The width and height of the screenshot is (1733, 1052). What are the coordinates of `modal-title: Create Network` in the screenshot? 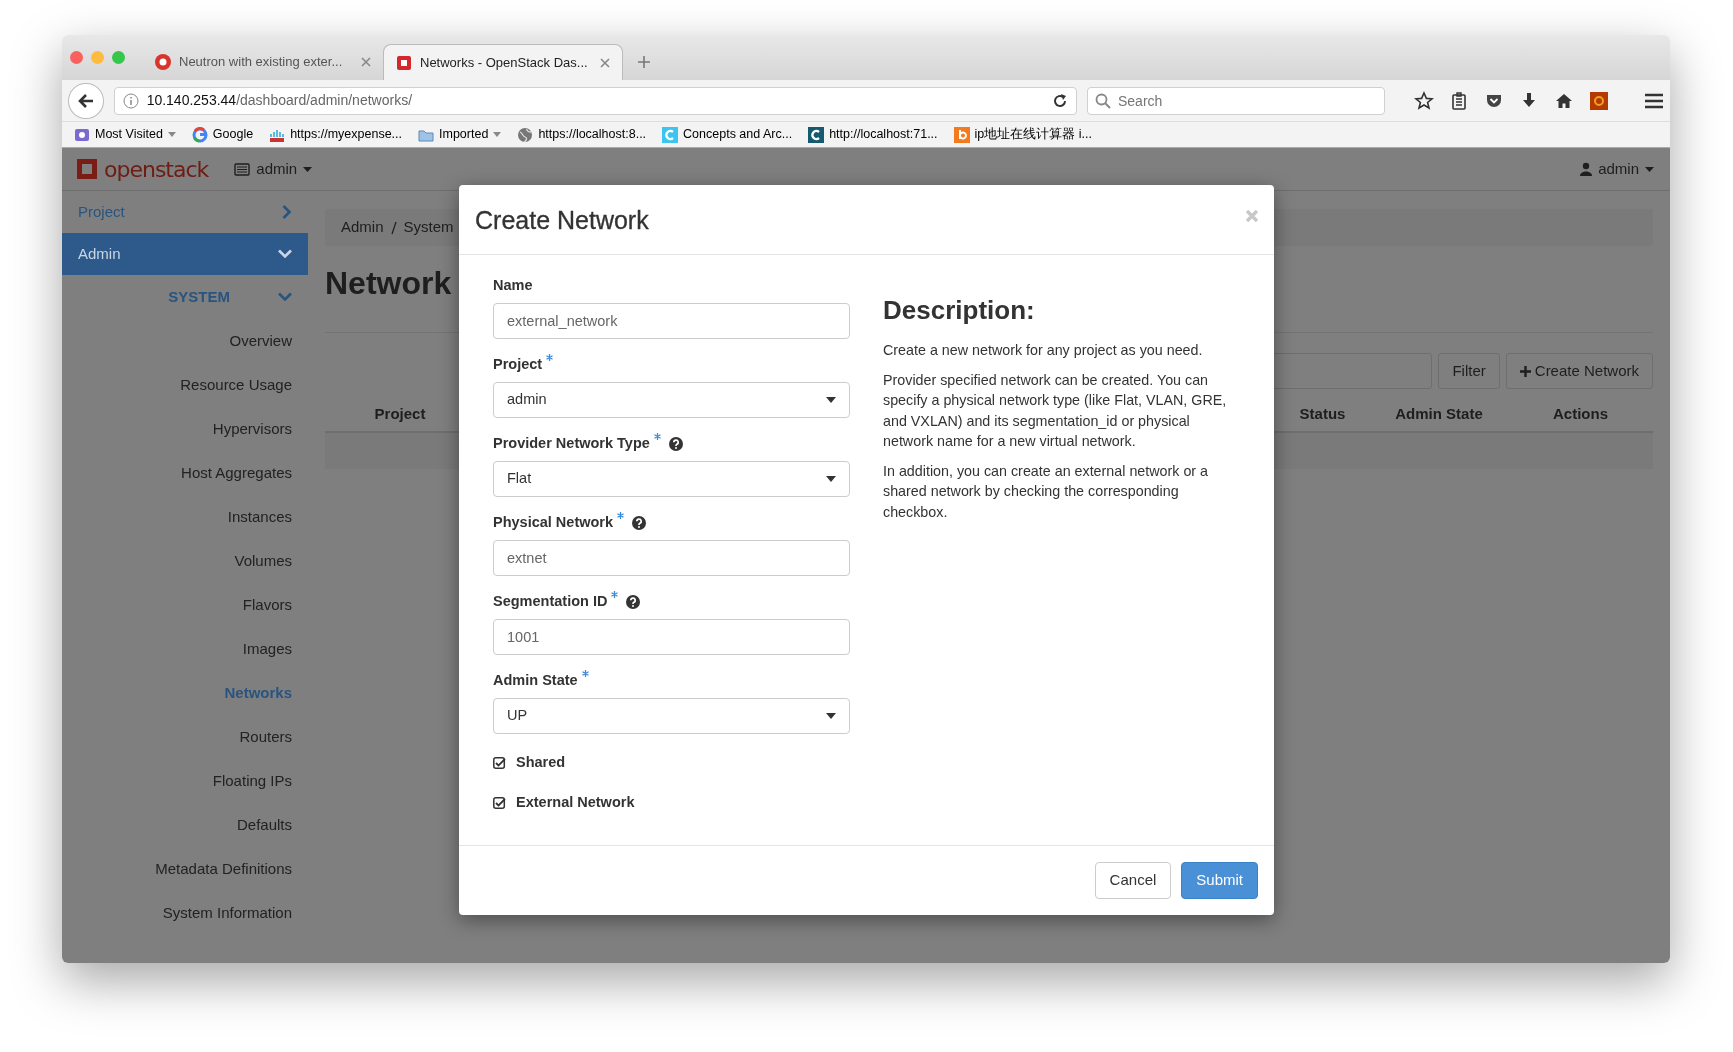 It's located at (562, 219).